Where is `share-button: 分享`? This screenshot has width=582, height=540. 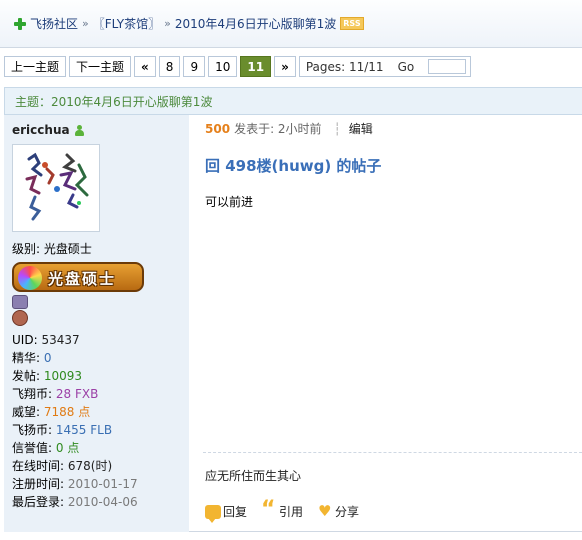 share-button: 分享 is located at coordinates (338, 511).